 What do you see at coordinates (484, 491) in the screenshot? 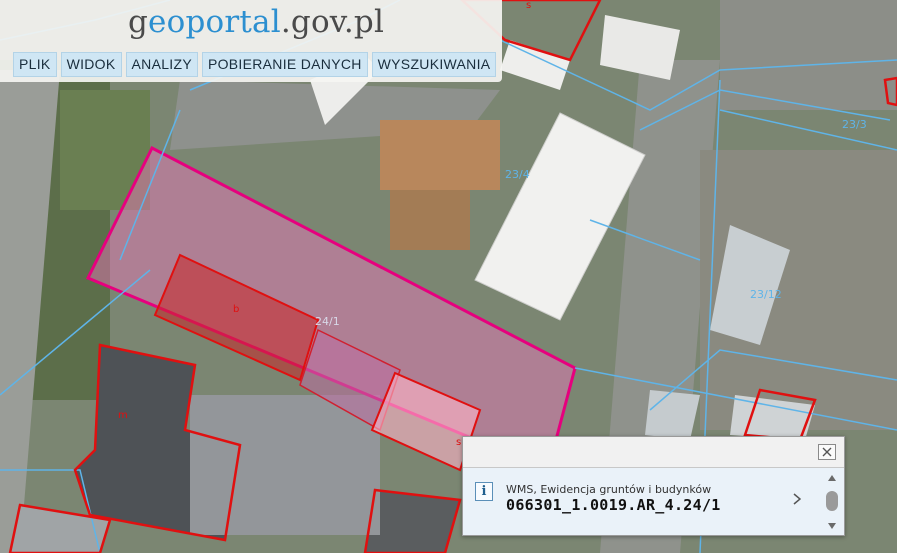
I see `info-icon: i` at bounding box center [484, 491].